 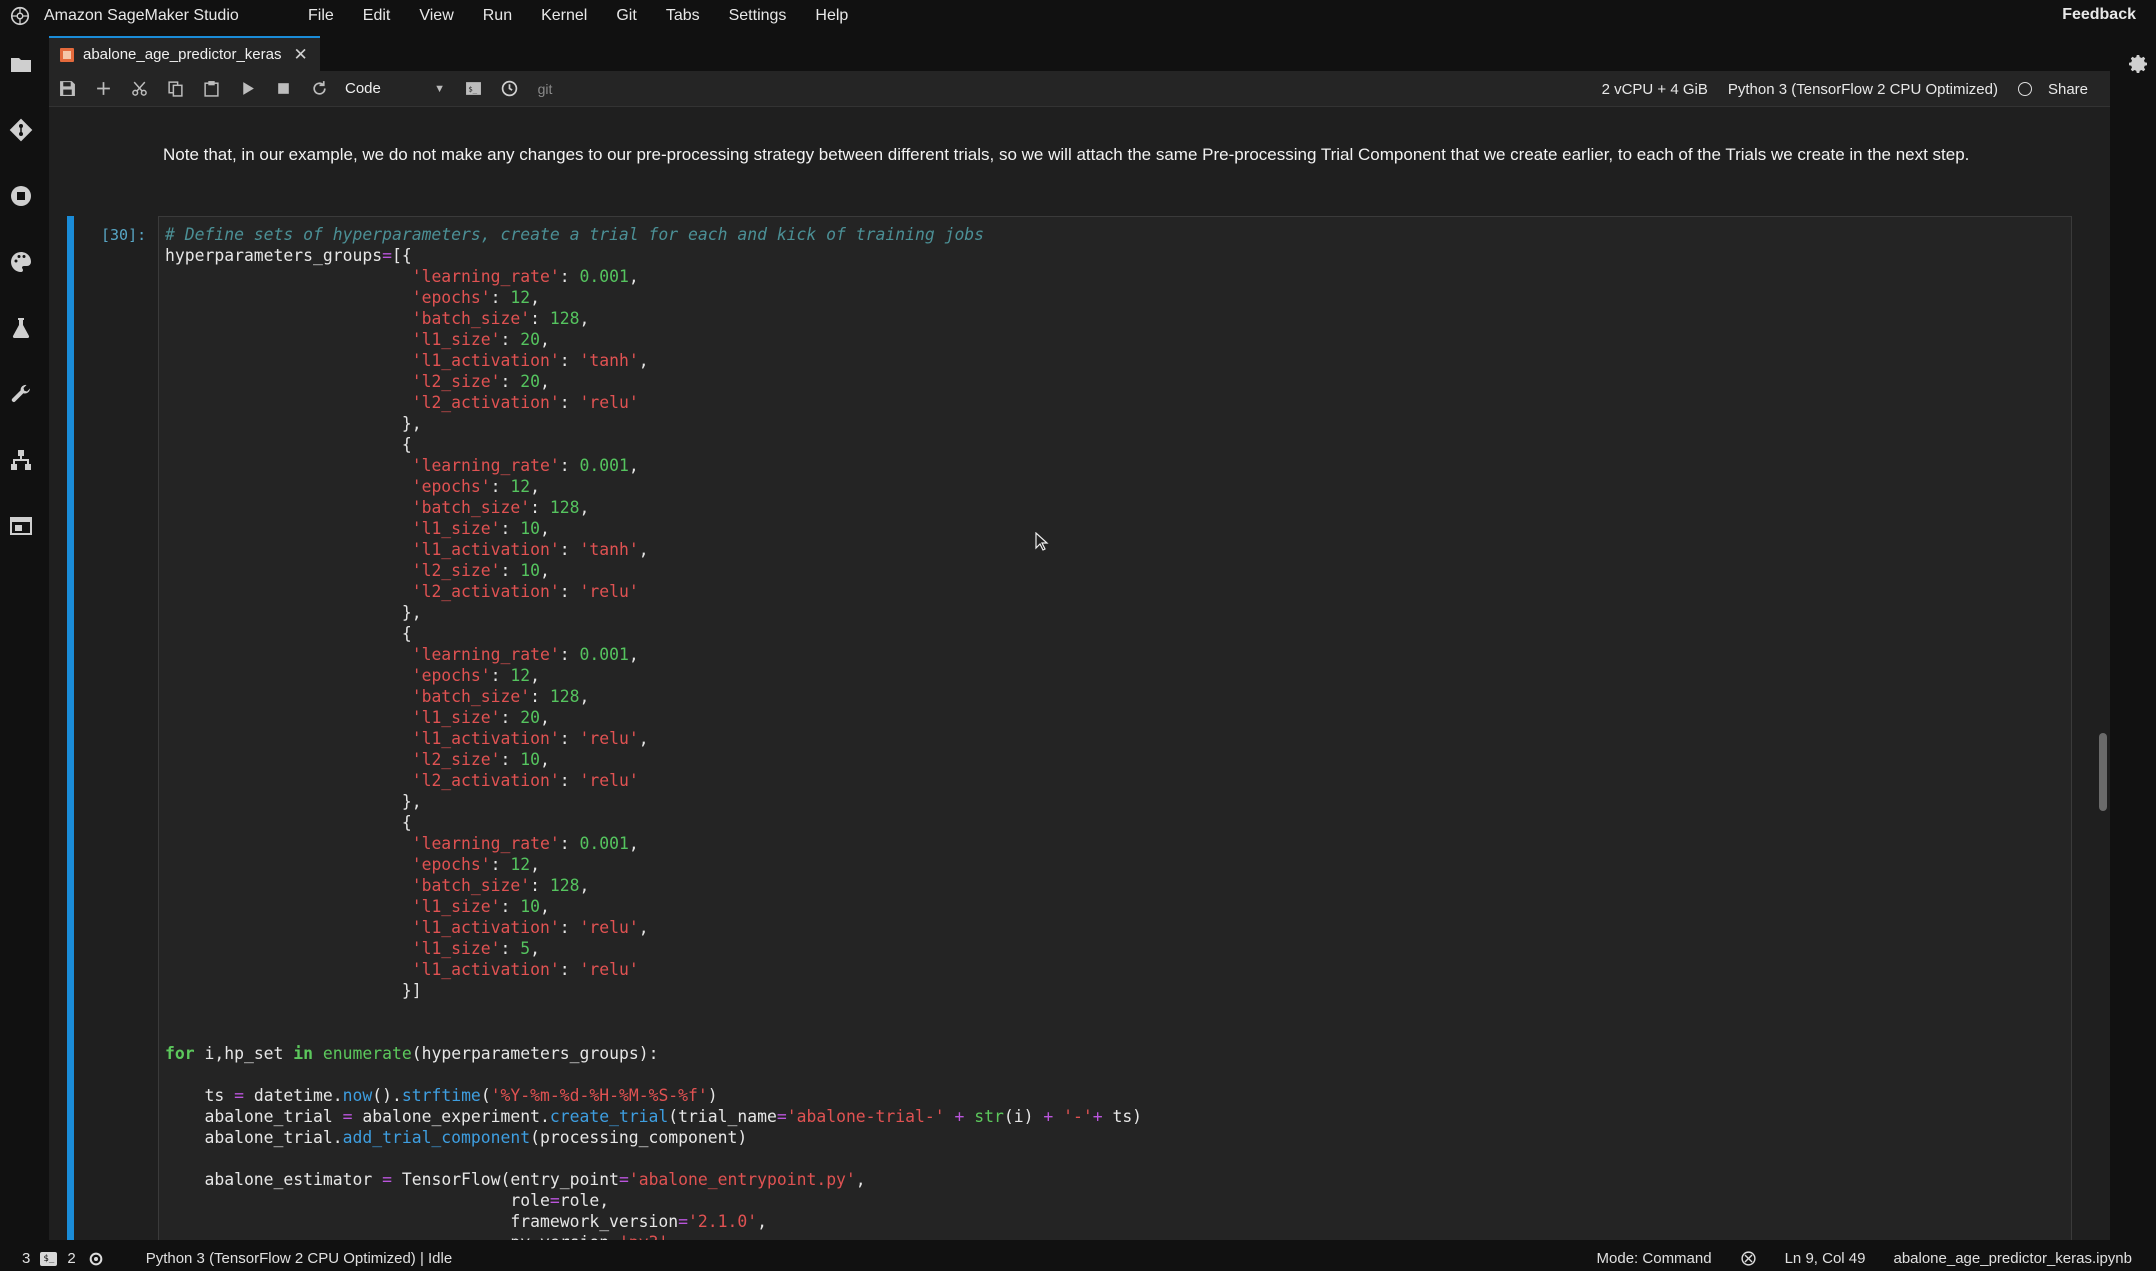 I want to click on running-kernels-icon, so click(x=21, y=196).